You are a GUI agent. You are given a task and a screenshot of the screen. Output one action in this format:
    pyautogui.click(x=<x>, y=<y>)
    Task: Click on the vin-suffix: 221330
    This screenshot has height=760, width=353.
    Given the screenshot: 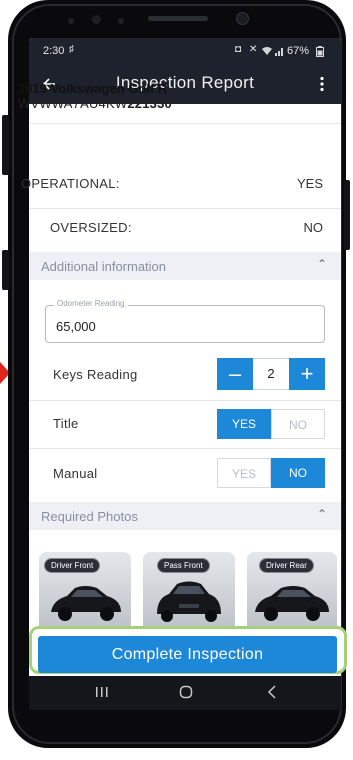 What is the action you would take?
    pyautogui.click(x=149, y=103)
    